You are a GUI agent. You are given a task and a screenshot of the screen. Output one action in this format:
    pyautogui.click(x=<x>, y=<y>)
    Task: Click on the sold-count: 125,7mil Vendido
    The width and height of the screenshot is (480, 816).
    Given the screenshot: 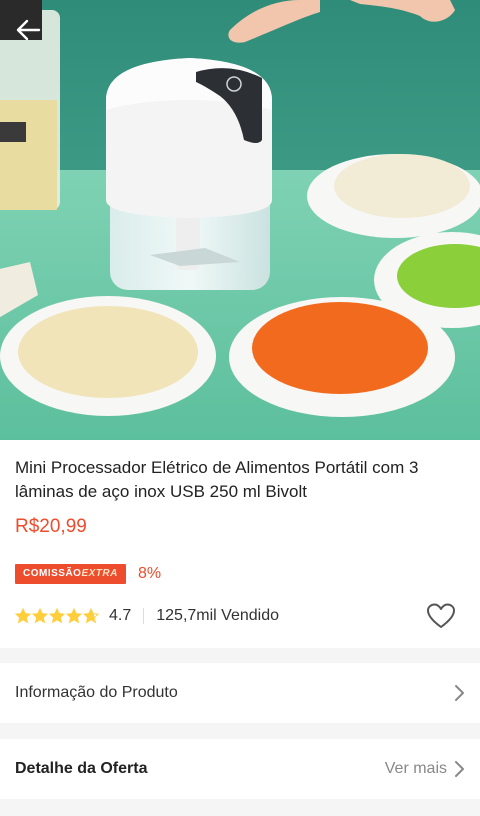 What is the action you would take?
    pyautogui.click(x=218, y=615)
    